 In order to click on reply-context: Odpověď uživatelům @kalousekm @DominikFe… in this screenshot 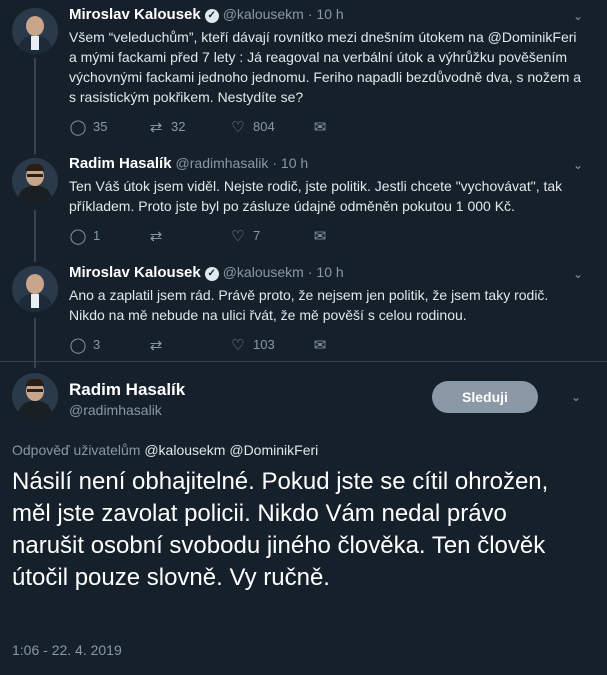, I will do `click(165, 450)`.